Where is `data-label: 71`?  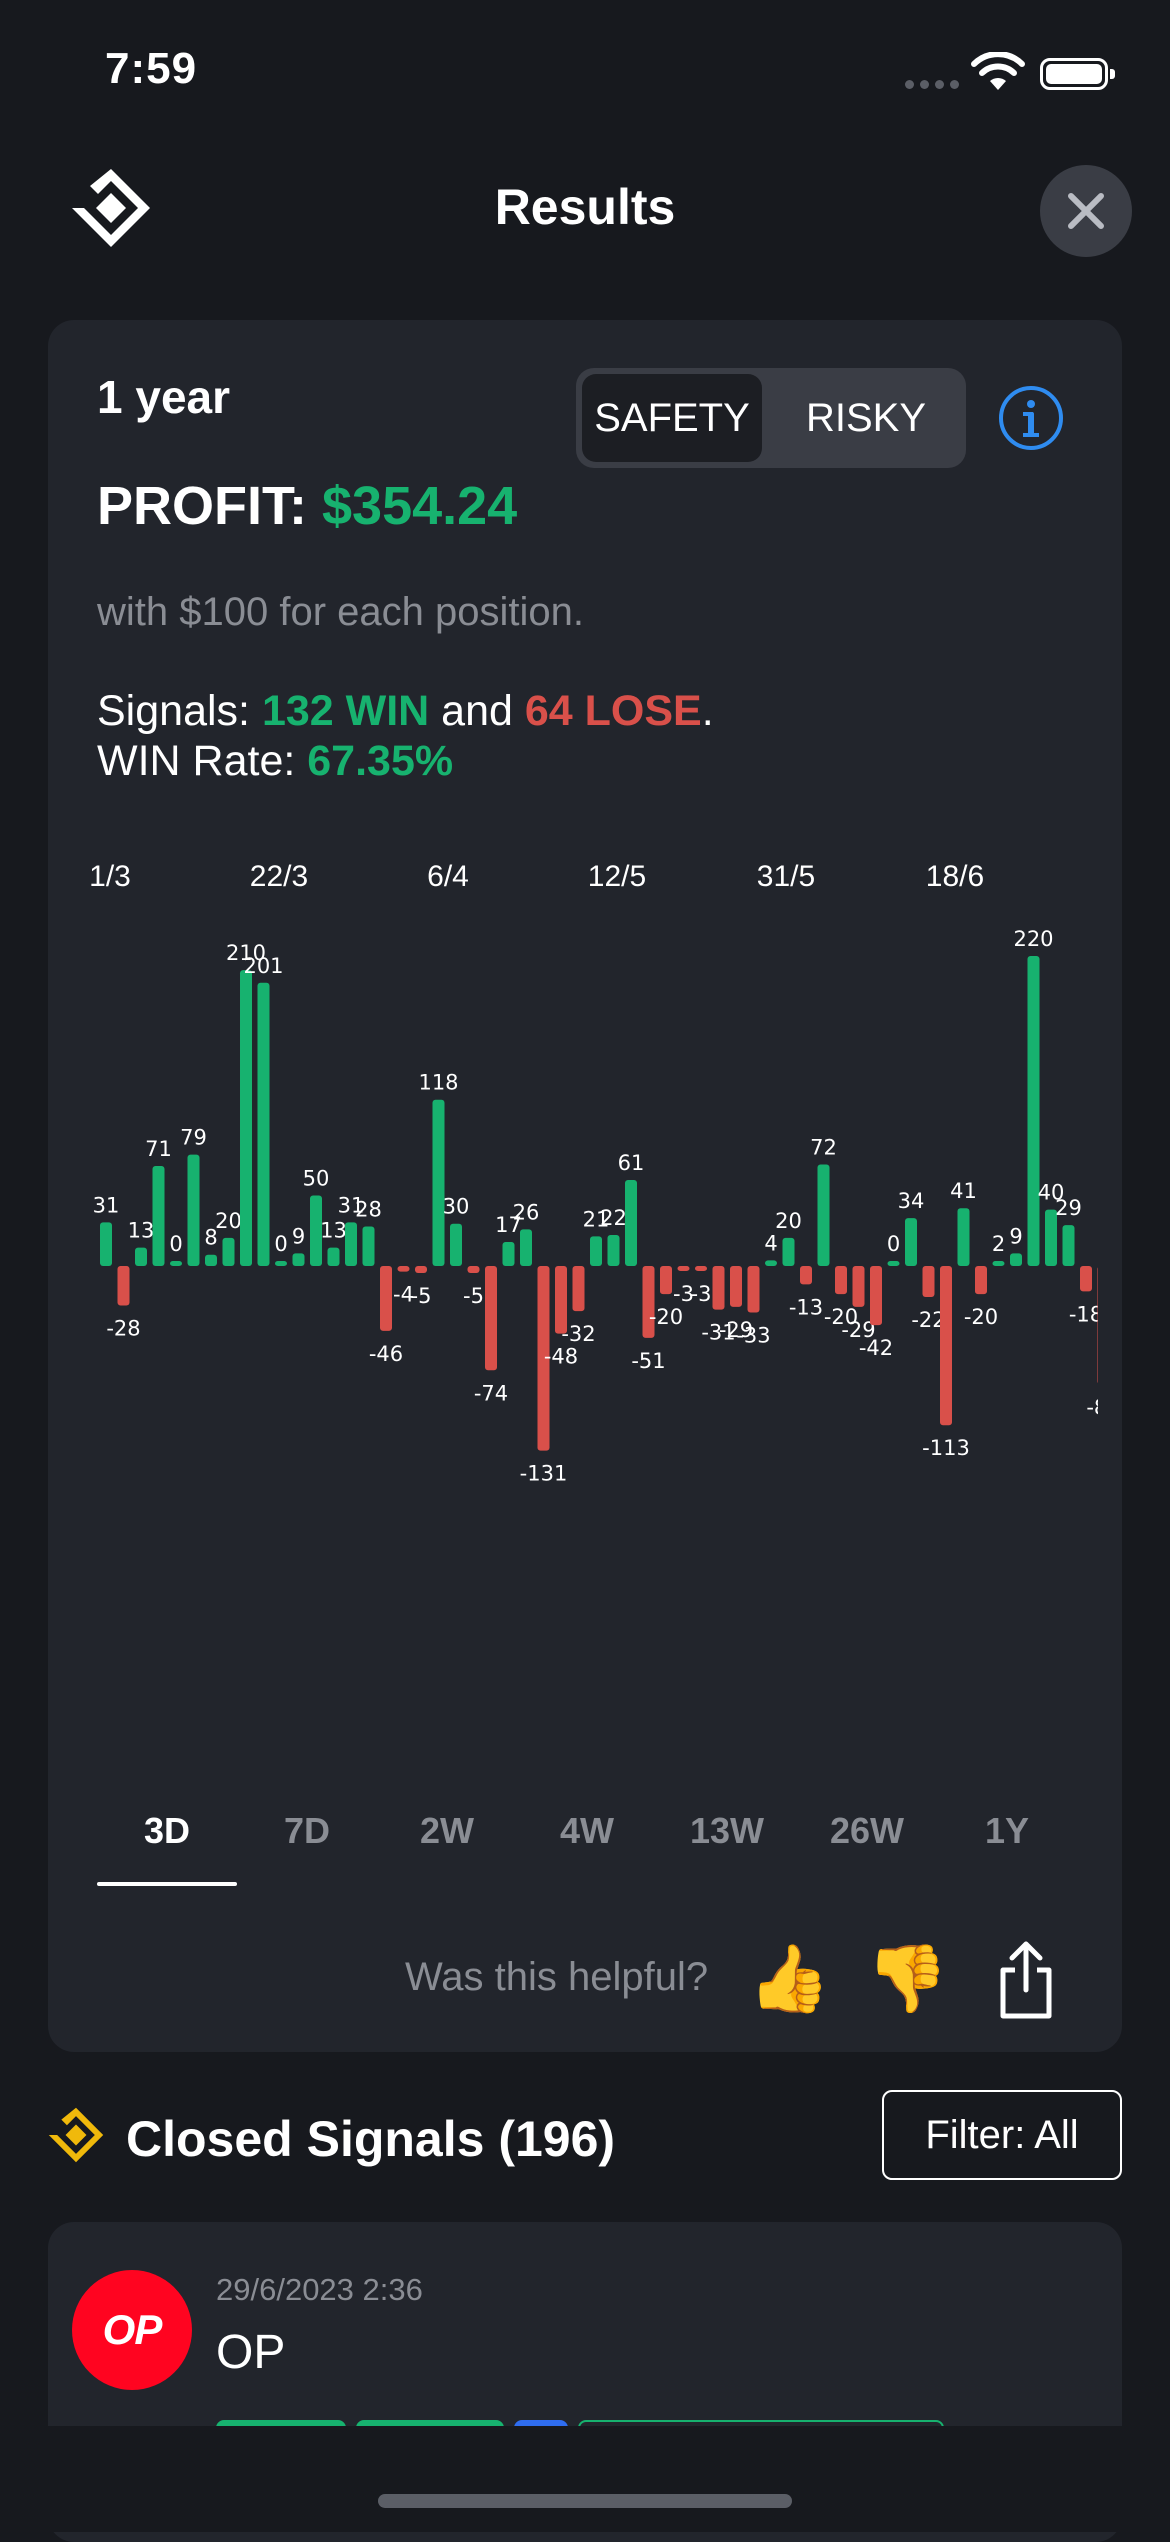
data-label: 71 is located at coordinates (158, 1149).